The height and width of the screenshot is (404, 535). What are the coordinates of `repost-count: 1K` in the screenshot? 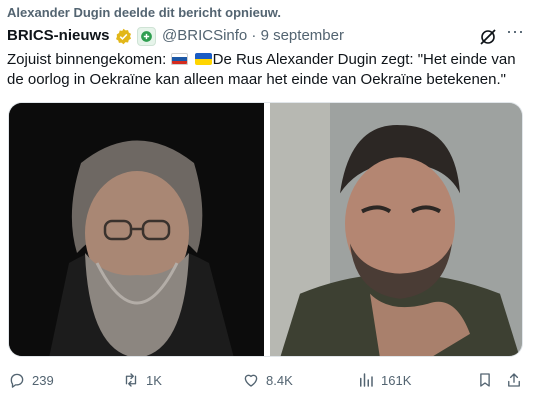 It's located at (154, 380).